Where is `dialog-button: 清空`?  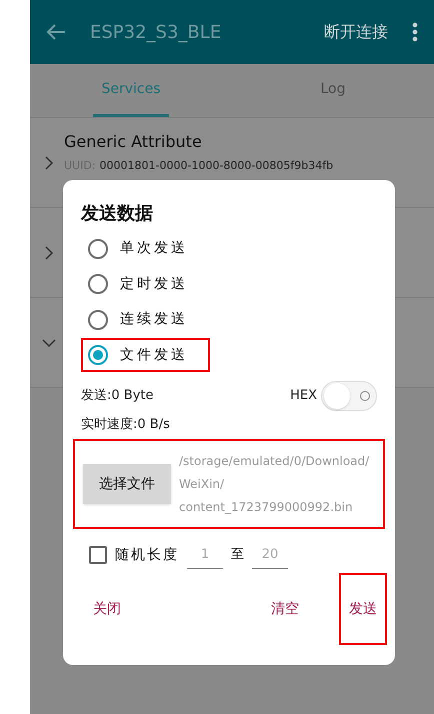
dialog-button: 清空 is located at coordinates (285, 609).